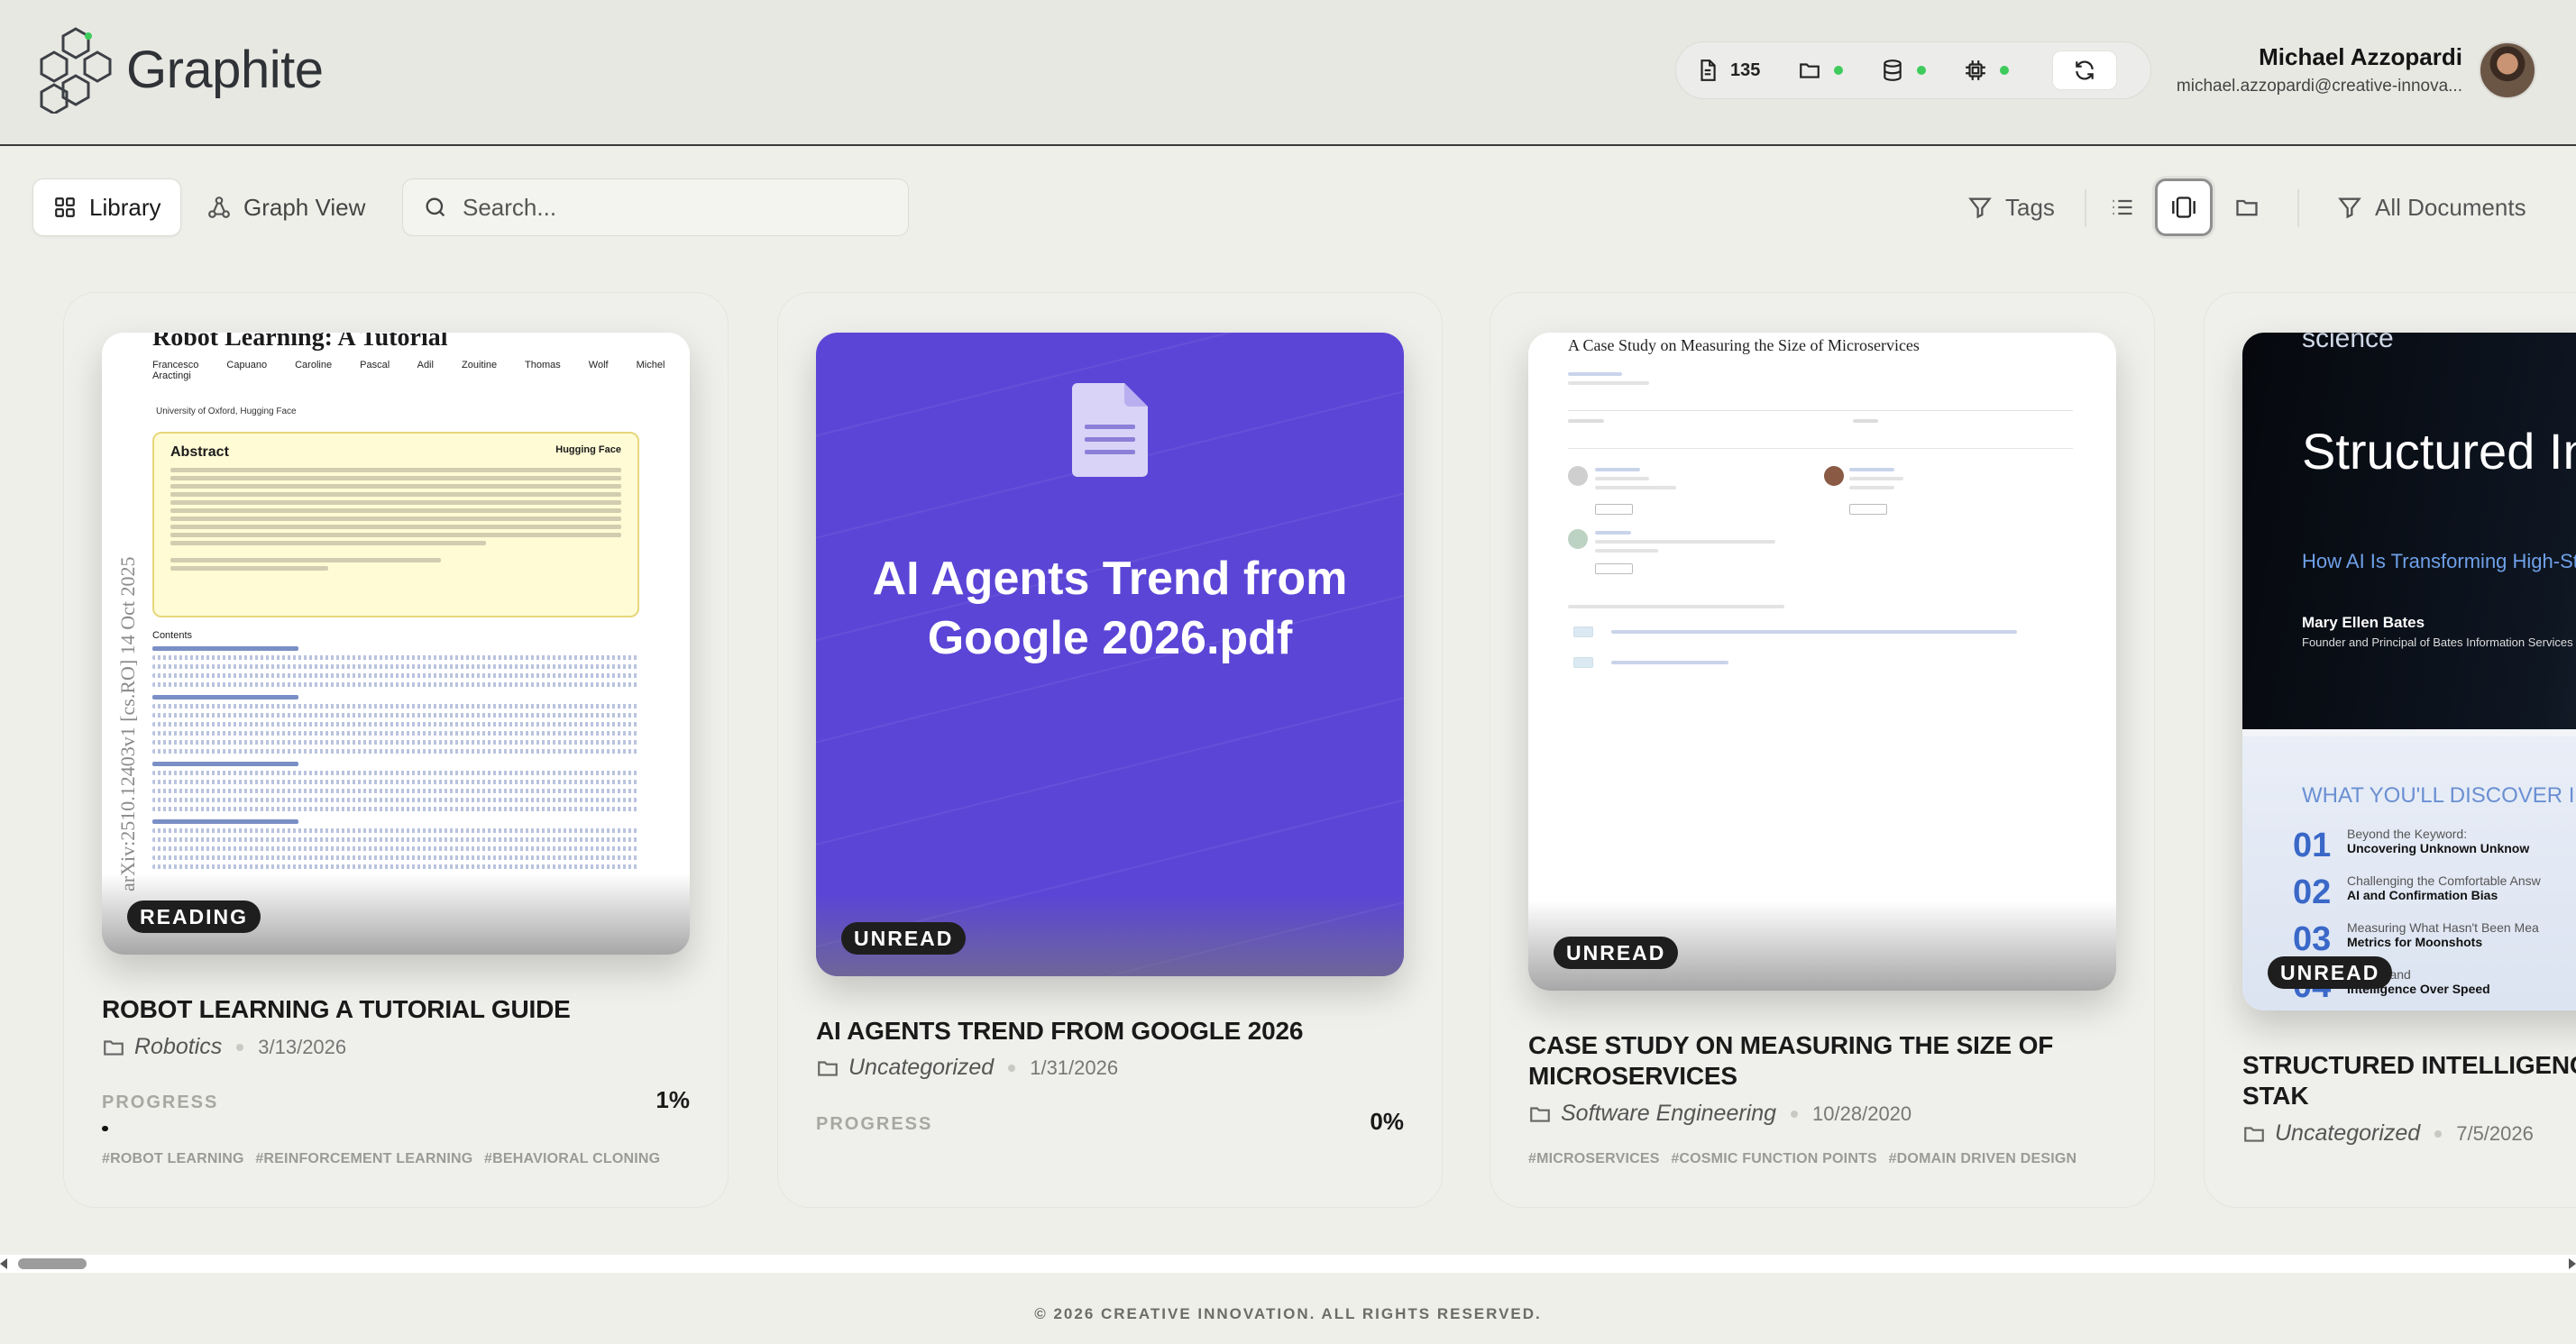 The image size is (2576, 1344). I want to click on tag: #MICROSERVICES, so click(1594, 1158).